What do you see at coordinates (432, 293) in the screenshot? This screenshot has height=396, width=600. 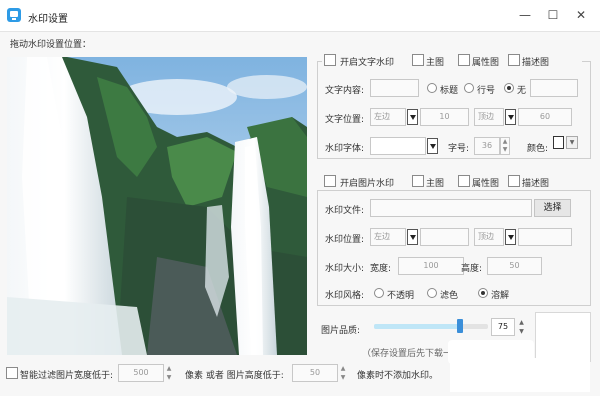 I see `style-screen-radio` at bounding box center [432, 293].